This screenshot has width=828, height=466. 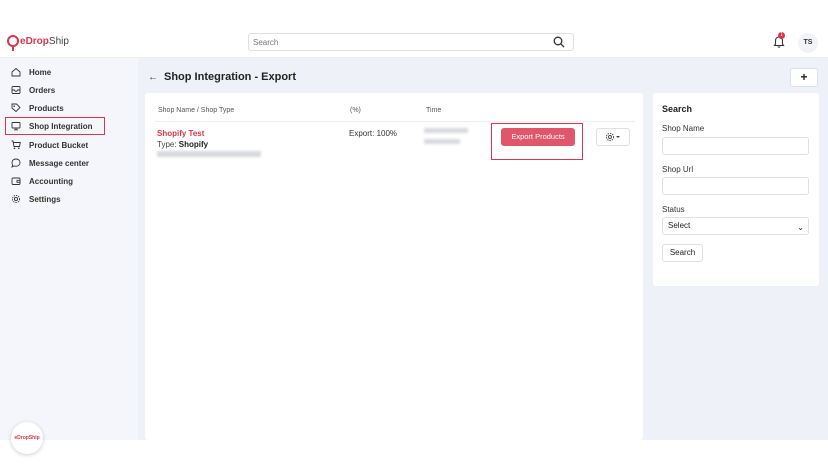 What do you see at coordinates (355, 110) in the screenshot?
I see `column-header-percent: (%)` at bounding box center [355, 110].